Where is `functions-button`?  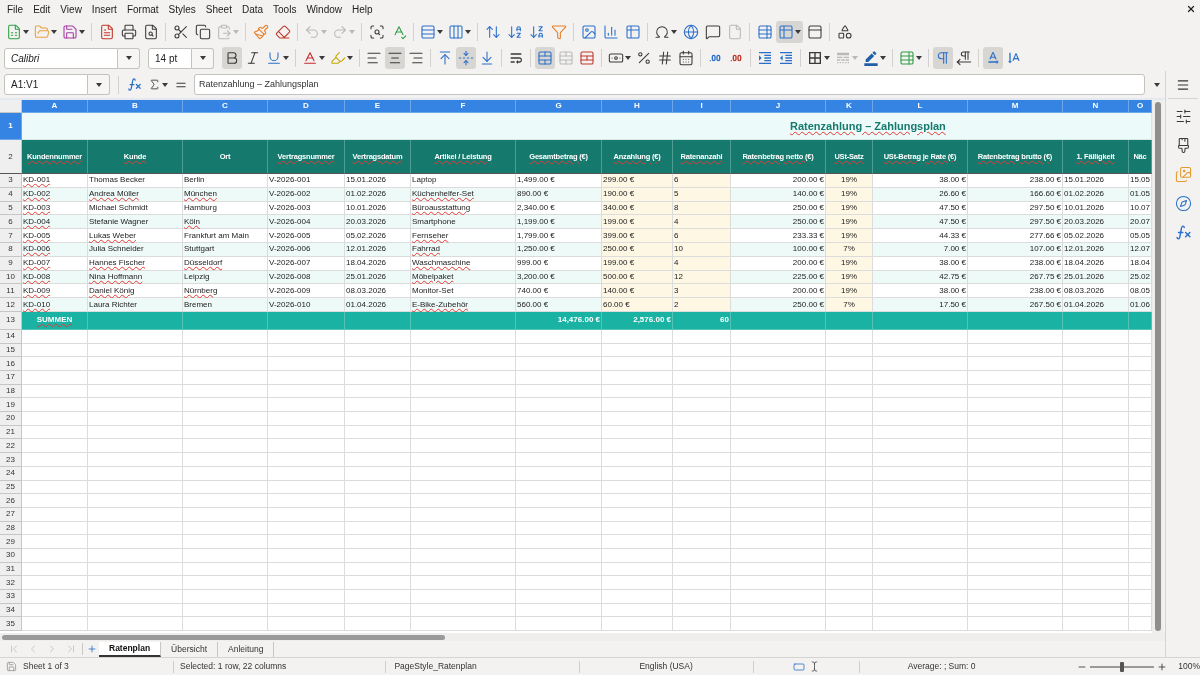 functions-button is located at coordinates (1183, 232).